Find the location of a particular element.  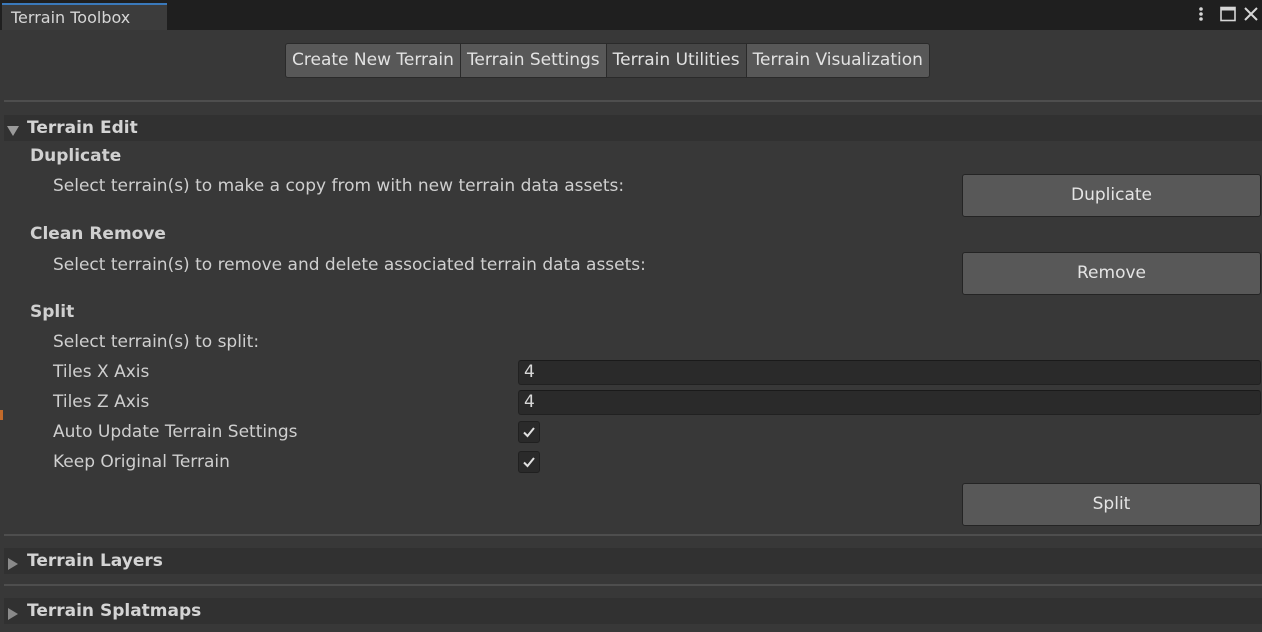

more-options-icon is located at coordinates (1201, 14).